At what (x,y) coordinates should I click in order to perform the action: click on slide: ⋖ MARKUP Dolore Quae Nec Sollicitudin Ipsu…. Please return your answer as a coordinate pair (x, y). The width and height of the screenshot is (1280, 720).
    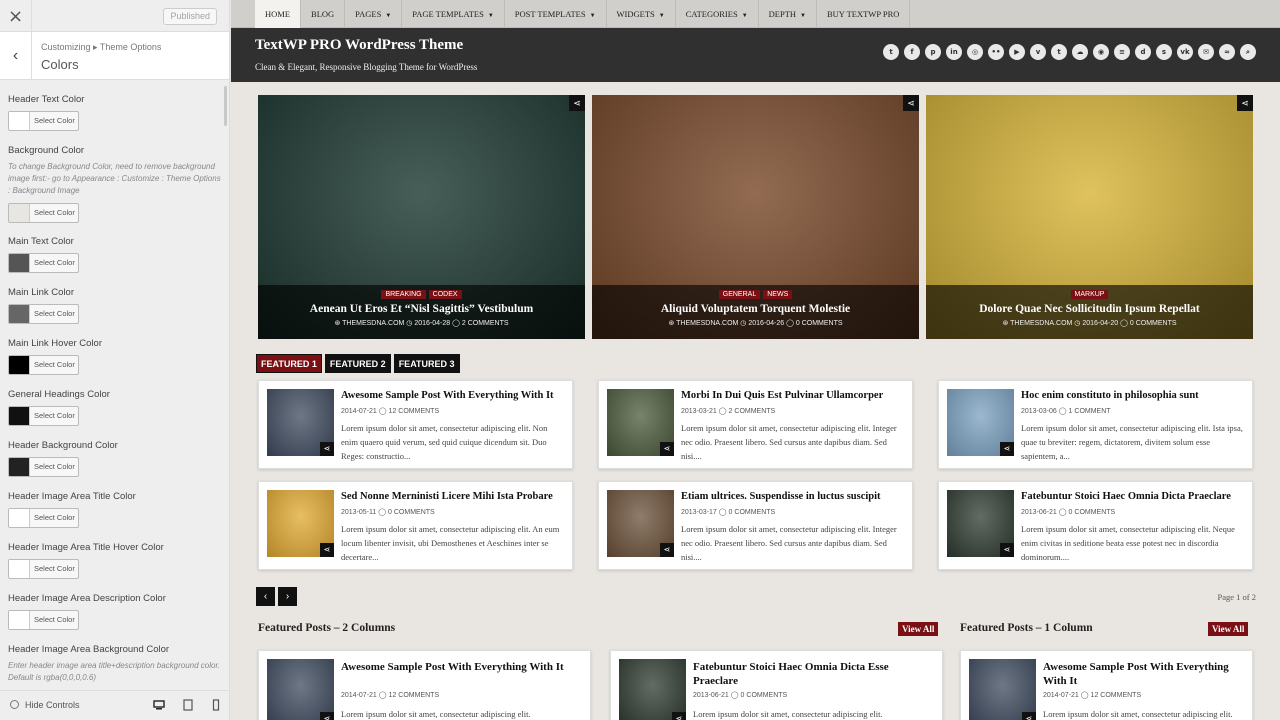
    Looking at the image, I should click on (1089, 217).